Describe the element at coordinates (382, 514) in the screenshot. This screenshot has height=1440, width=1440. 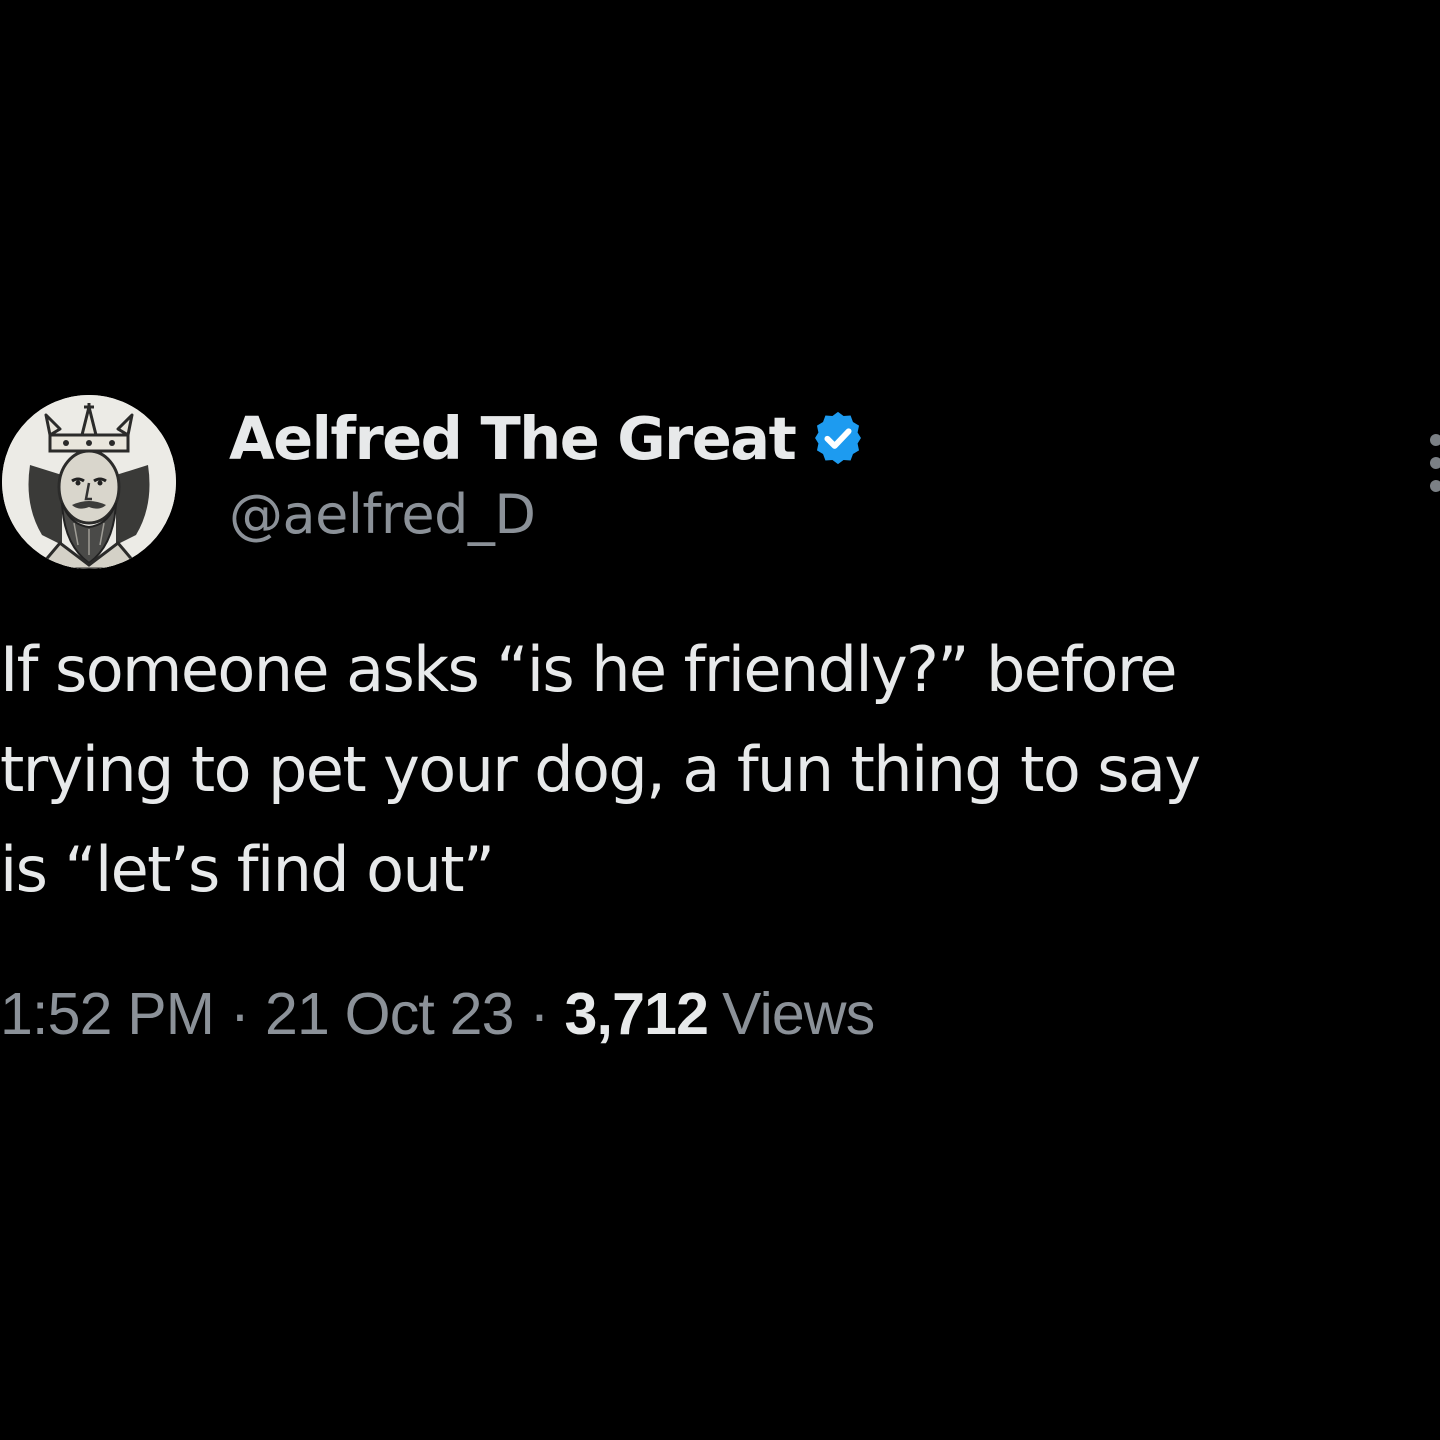
I see `author-handle: @aelfred_D` at that location.